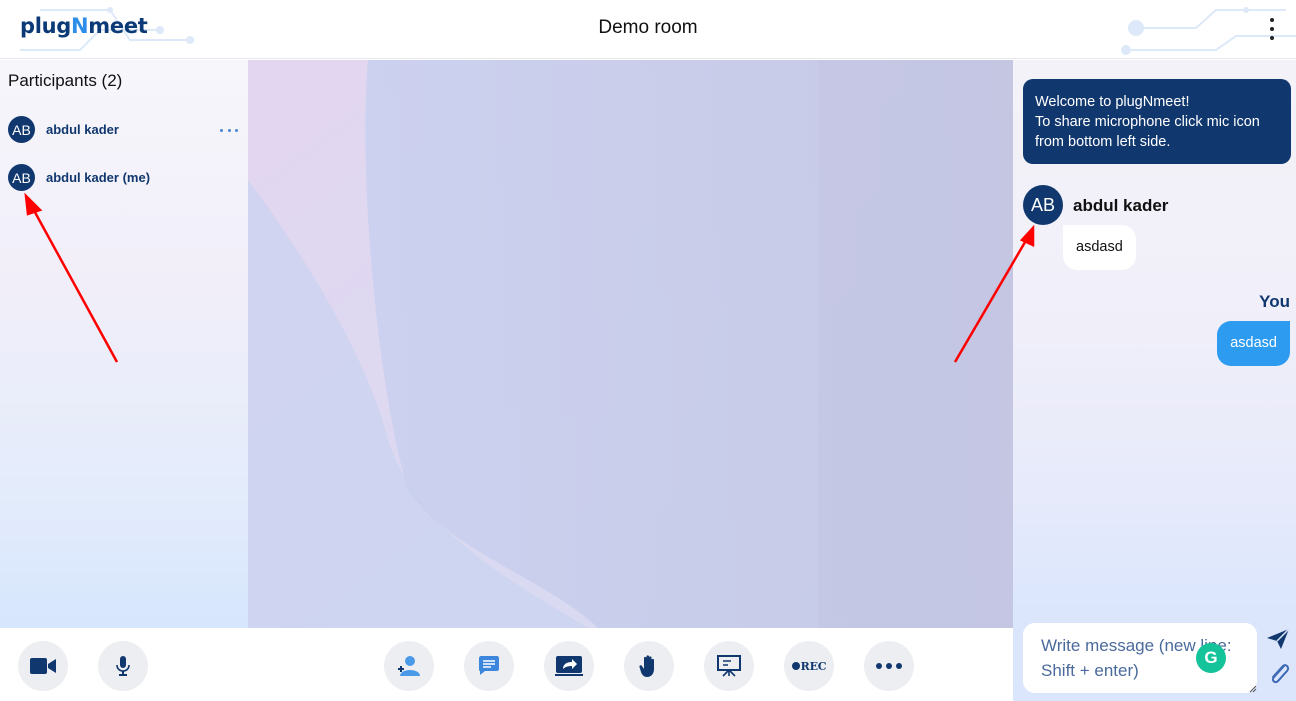 The height and width of the screenshot is (701, 1296). I want to click on own-message-bubble: asdasd, so click(1253, 343).